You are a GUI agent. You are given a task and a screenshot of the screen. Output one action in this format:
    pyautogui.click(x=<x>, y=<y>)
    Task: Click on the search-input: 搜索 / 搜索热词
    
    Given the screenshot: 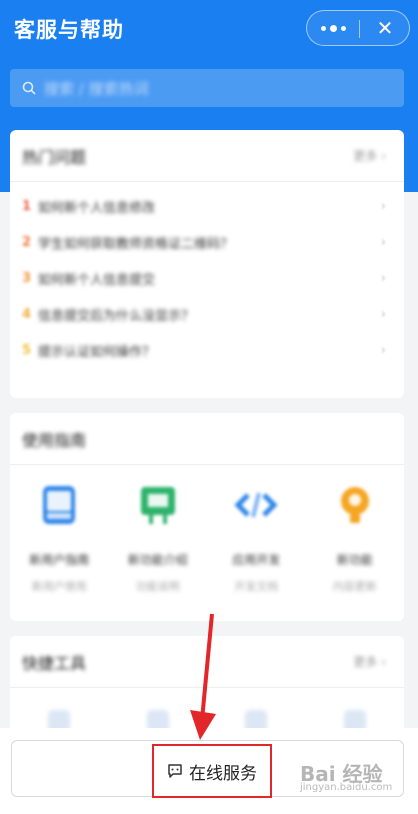 What is the action you would take?
    pyautogui.click(x=207, y=88)
    